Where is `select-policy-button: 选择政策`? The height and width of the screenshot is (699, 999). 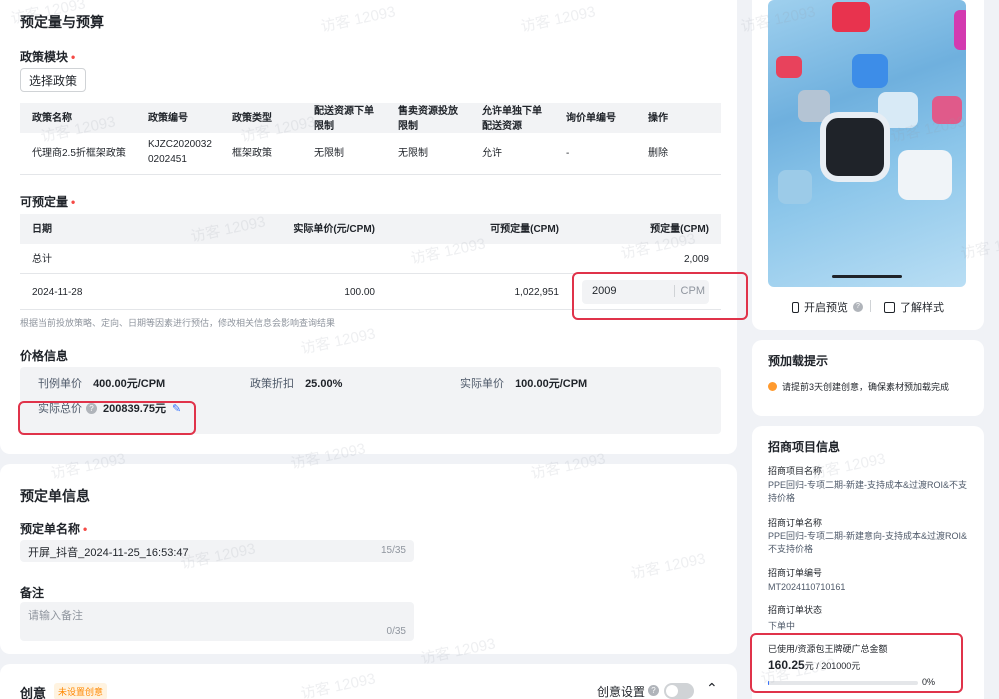
select-policy-button: 选择政策 is located at coordinates (53, 80).